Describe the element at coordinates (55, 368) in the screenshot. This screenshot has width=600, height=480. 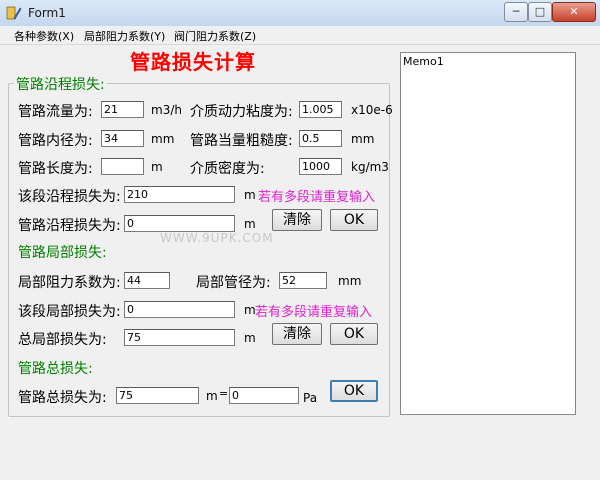
I see `overall-section-title: 管路总损失:` at that location.